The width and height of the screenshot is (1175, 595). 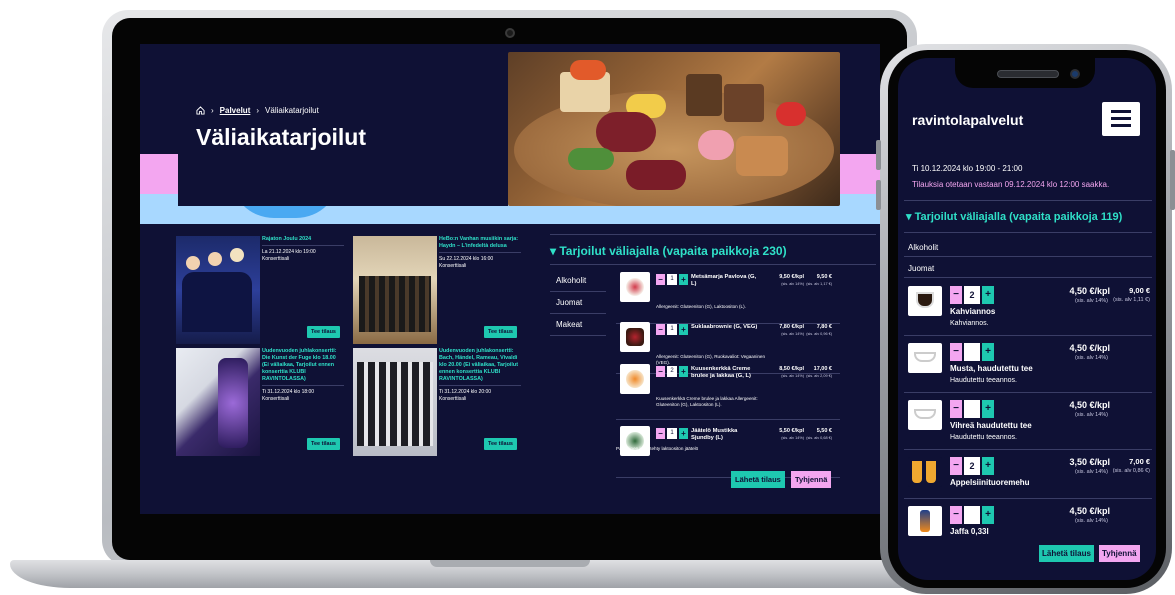 I want to click on quantity-stepper: − +, so click(x=972, y=409).